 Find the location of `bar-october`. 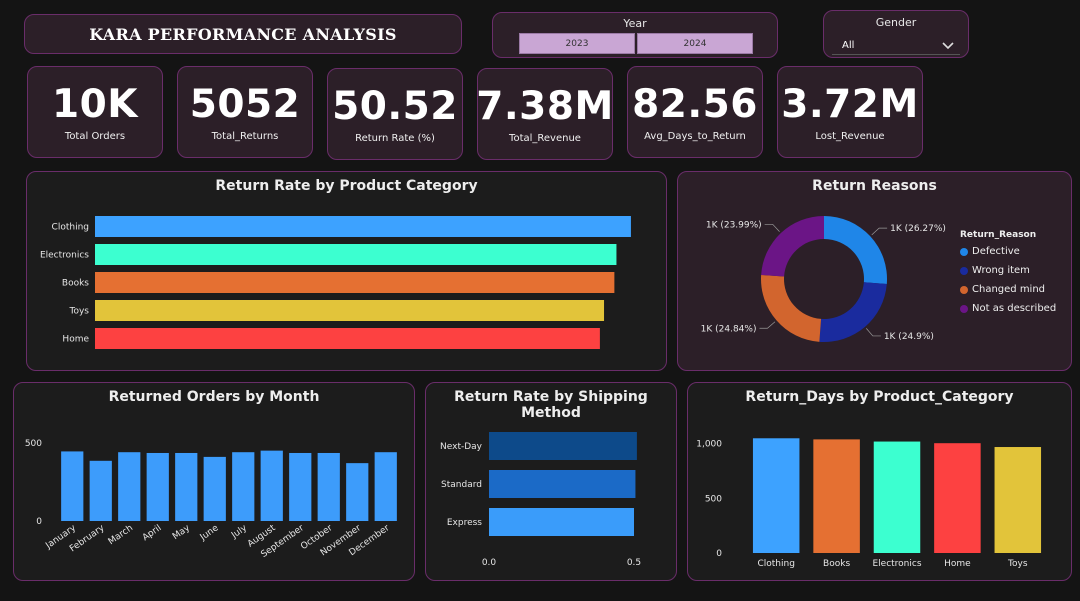

bar-october is located at coordinates (328, 486).